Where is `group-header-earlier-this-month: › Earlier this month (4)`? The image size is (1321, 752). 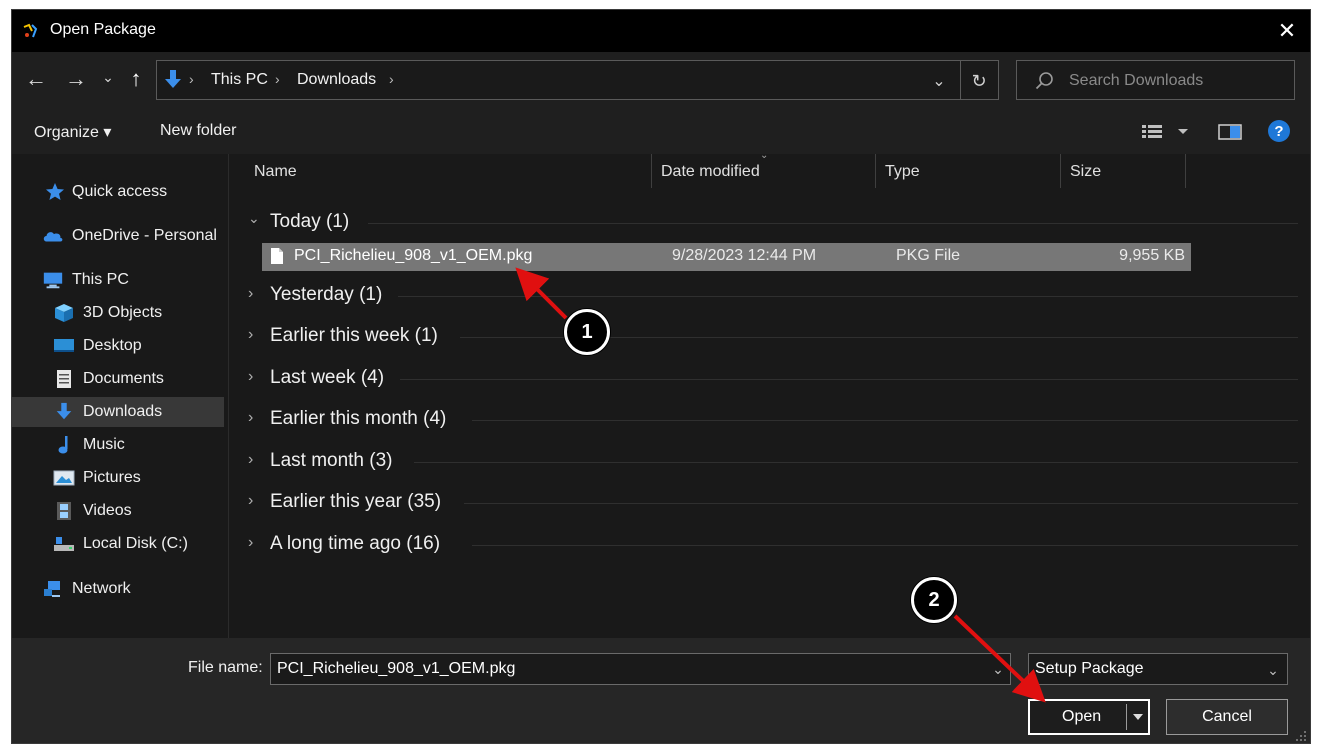 group-header-earlier-this-month: › Earlier this month (4) is located at coordinates (768, 420).